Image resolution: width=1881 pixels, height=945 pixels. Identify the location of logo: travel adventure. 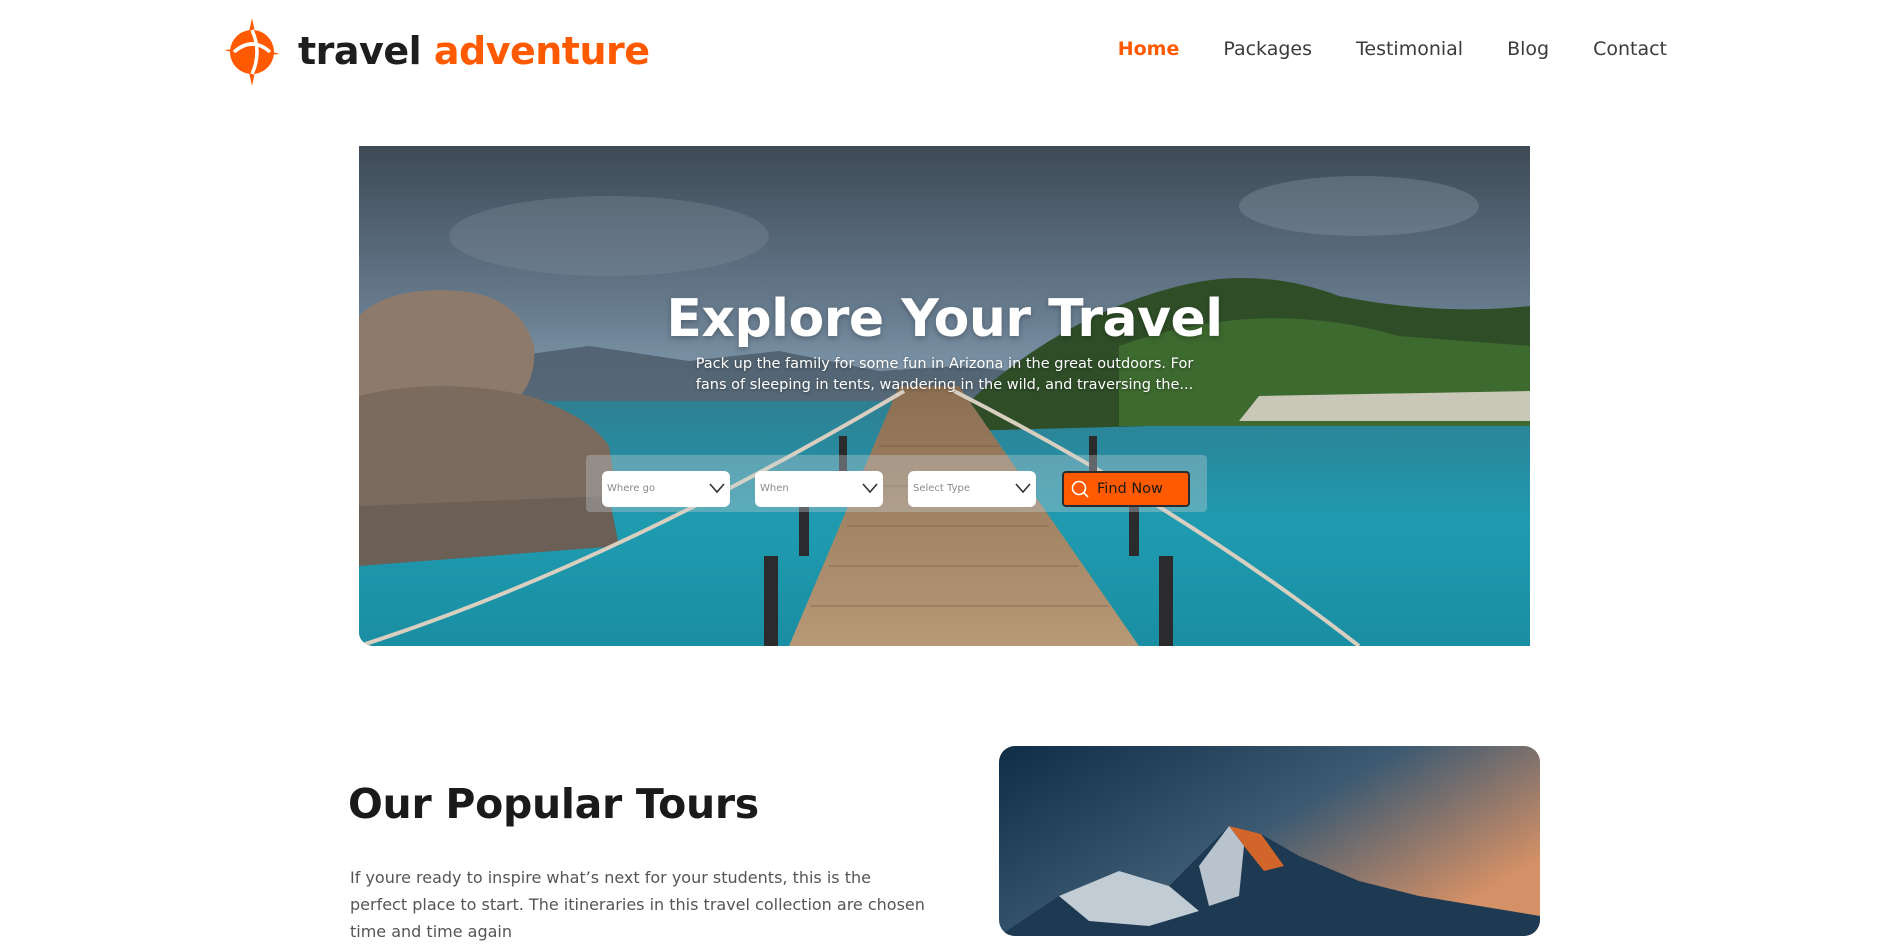
(436, 51).